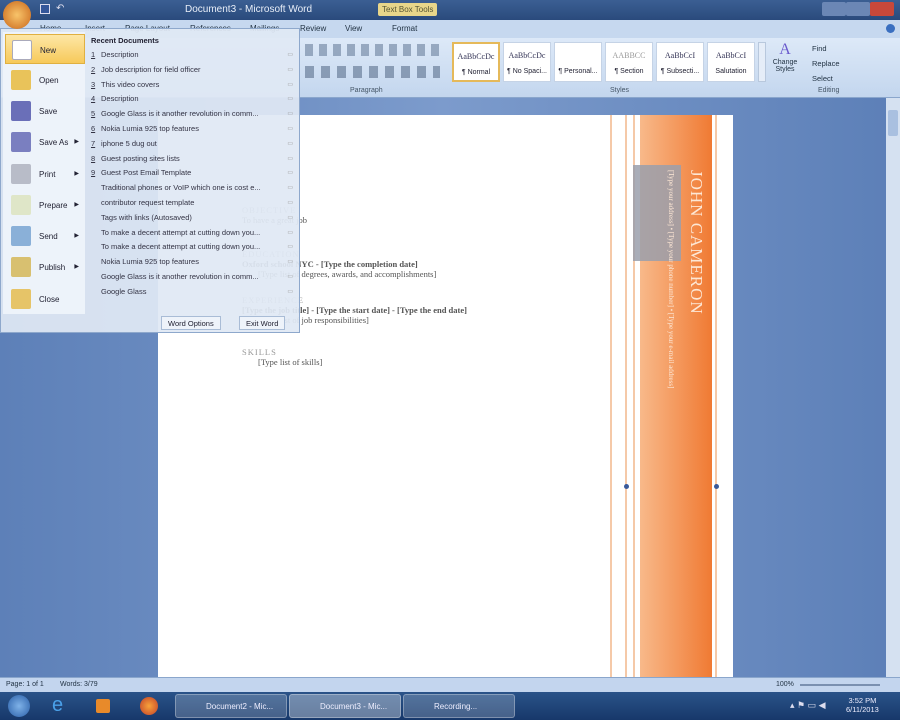  I want to click on menu-open: Open, so click(45, 80).